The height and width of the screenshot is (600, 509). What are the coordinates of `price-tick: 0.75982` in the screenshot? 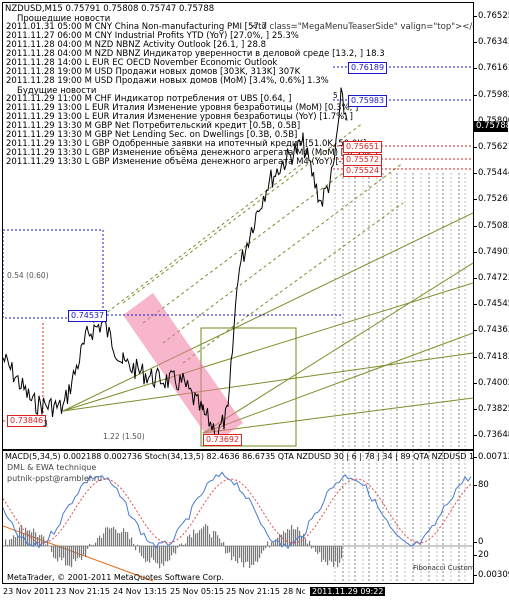 It's located at (491, 95).